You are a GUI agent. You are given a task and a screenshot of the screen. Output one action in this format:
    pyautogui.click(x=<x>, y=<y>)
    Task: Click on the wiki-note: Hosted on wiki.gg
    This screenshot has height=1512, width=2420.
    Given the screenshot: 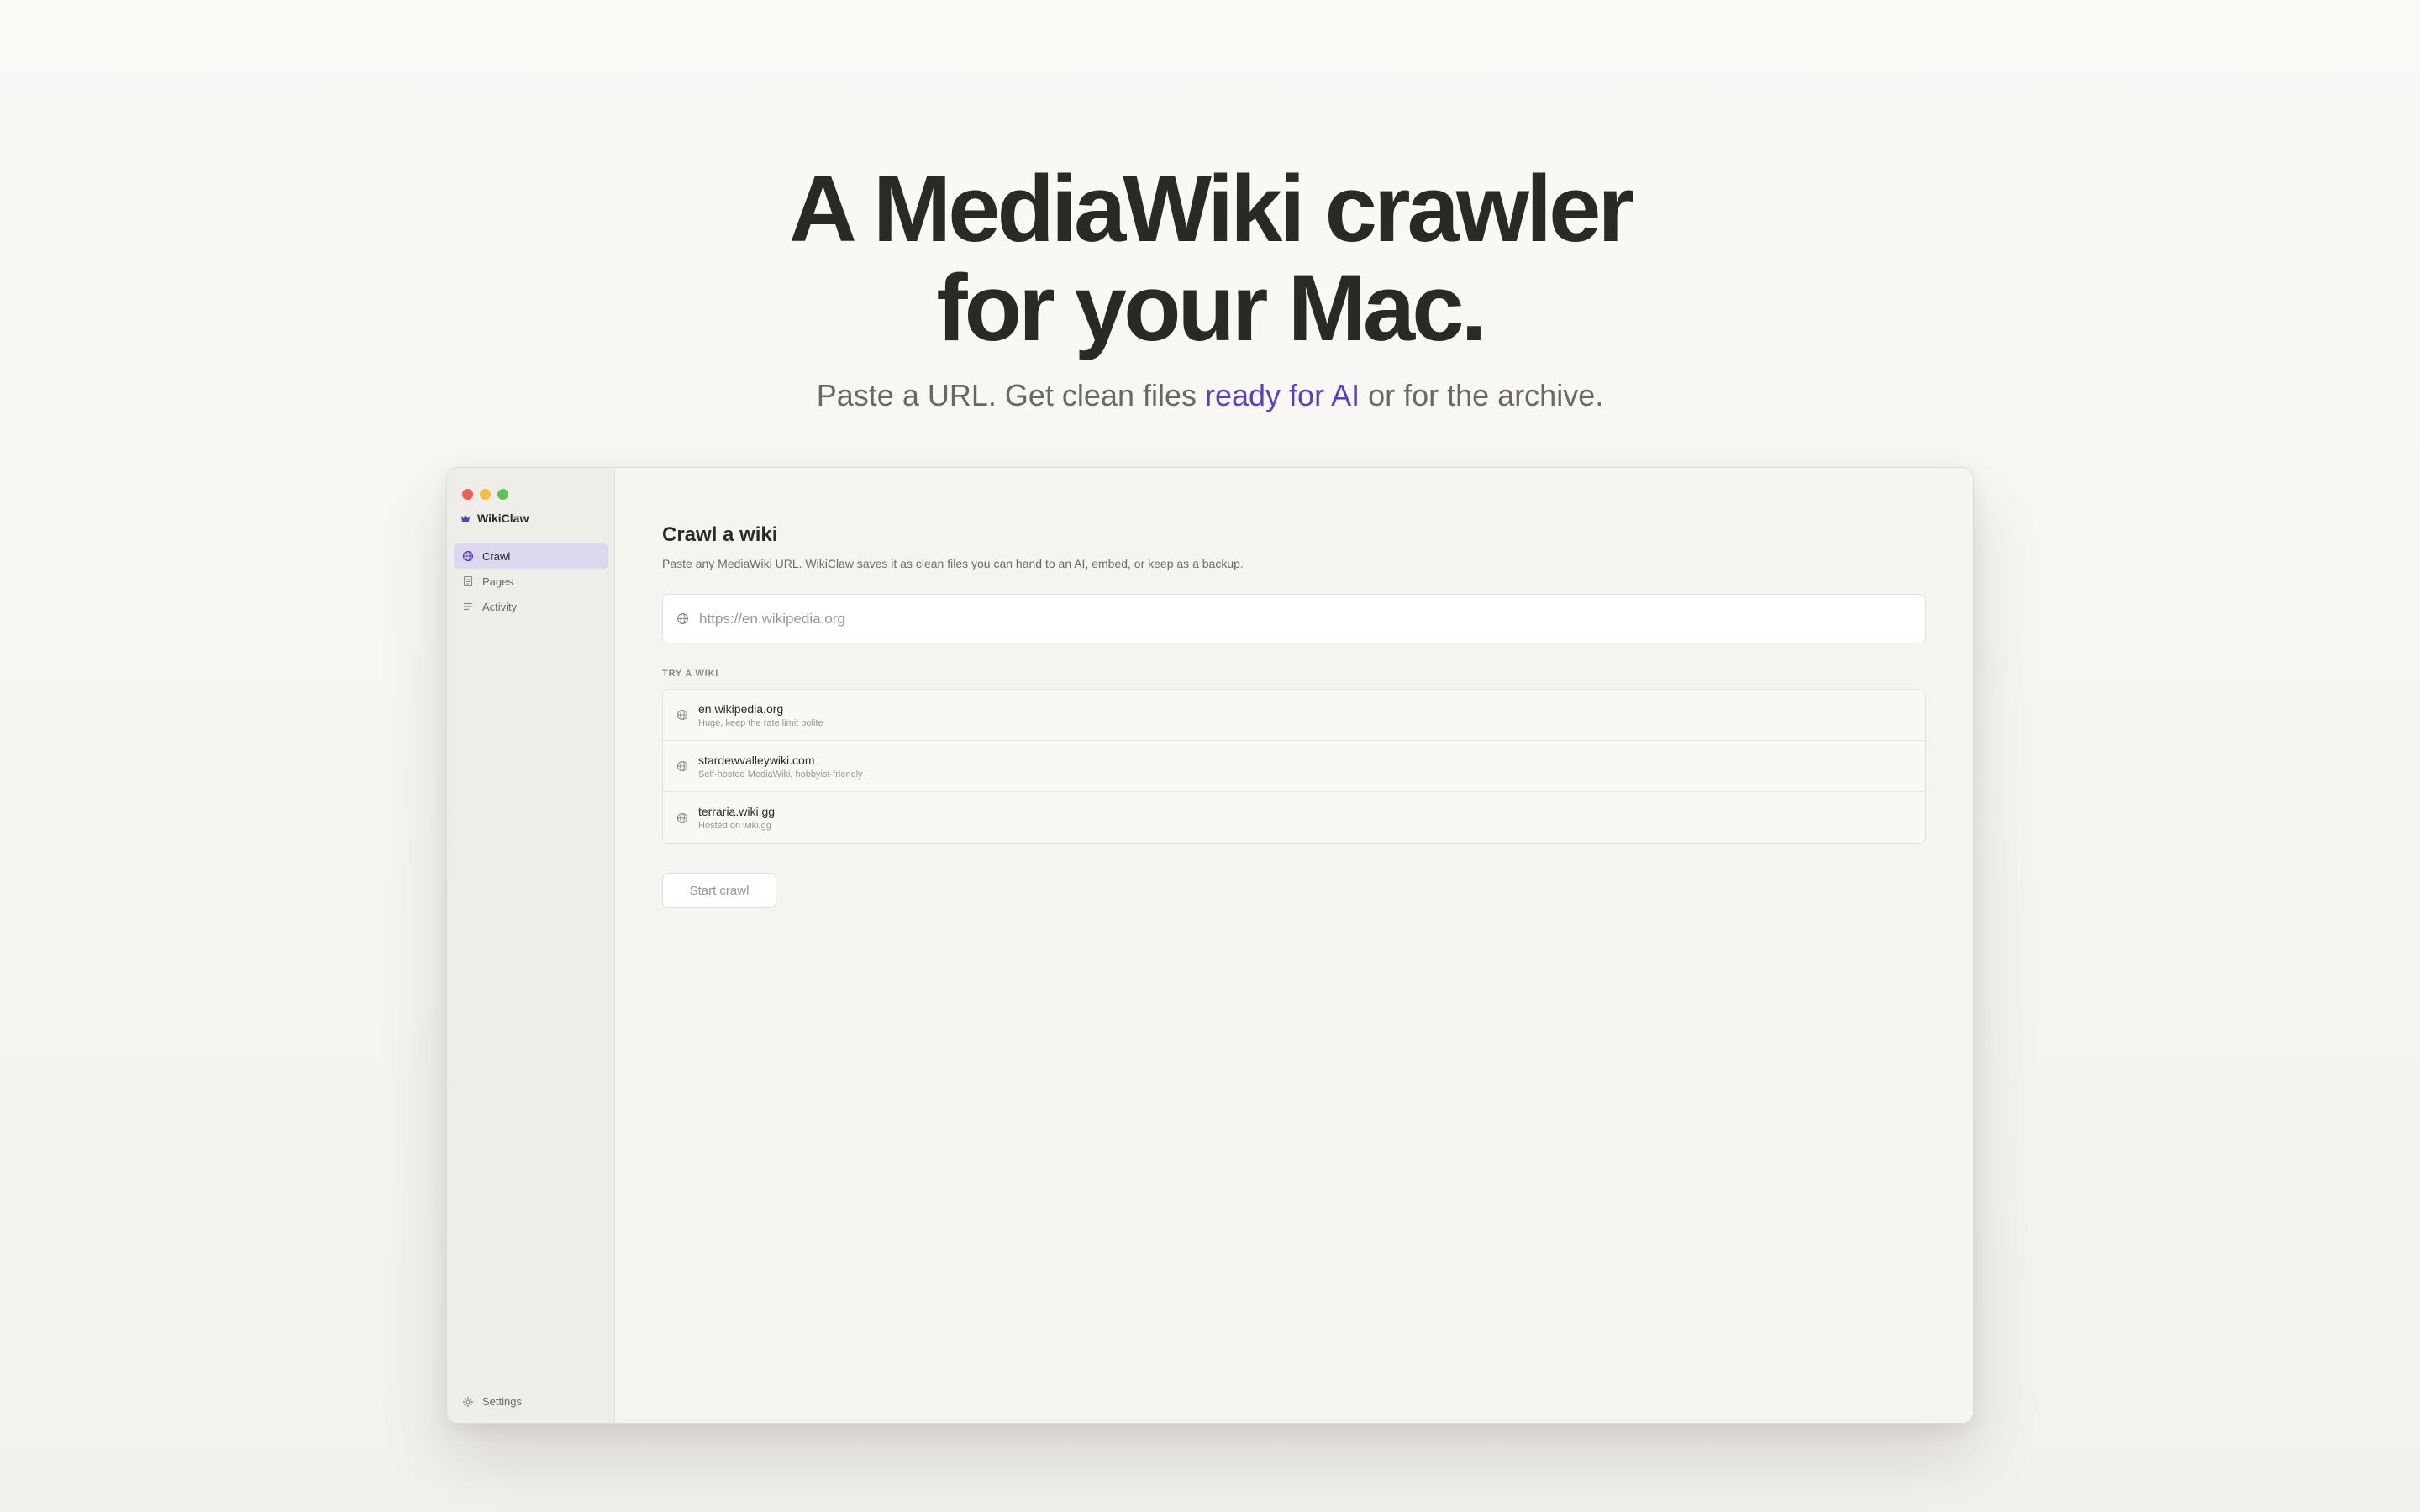 What is the action you would take?
    pyautogui.click(x=734, y=826)
    